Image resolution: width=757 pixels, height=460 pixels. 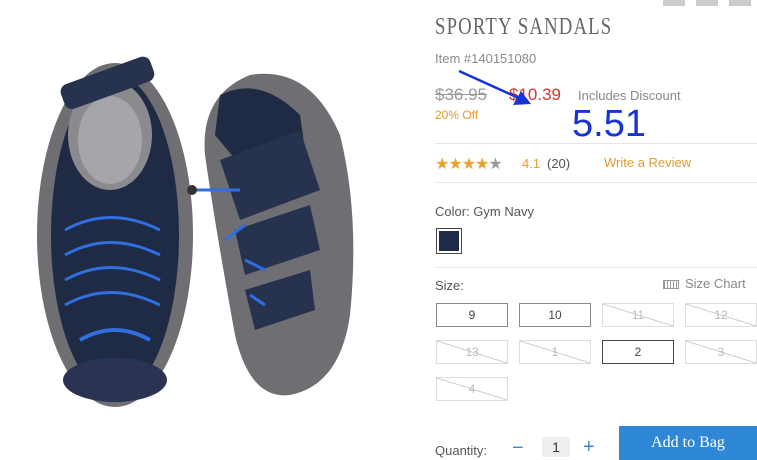 I want to click on size-option: 13, so click(x=472, y=352).